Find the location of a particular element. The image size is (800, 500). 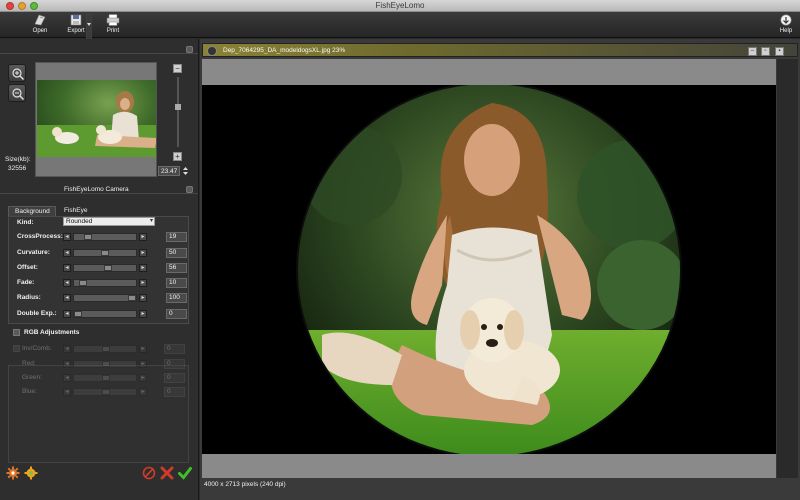

zoom-plus-button: + is located at coordinates (177, 156).